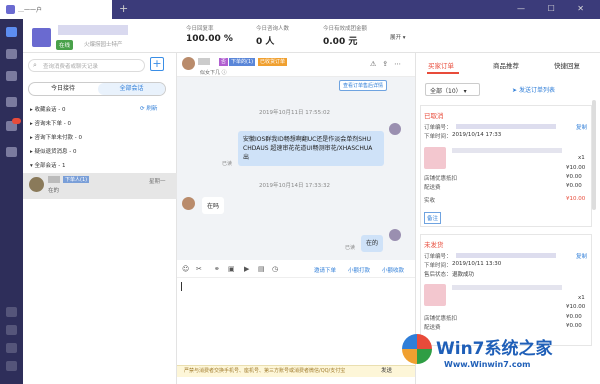 Image resolution: width=600 pixels, height=384 pixels. What do you see at coordinates (204, 61) in the screenshot?
I see `chat-customer-name-redacted` at bounding box center [204, 61].